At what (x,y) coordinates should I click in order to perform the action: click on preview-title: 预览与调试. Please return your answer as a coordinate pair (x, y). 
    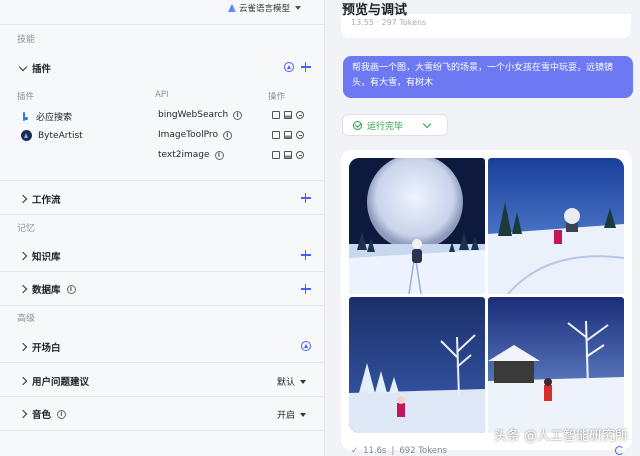
    Looking at the image, I should click on (375, 10).